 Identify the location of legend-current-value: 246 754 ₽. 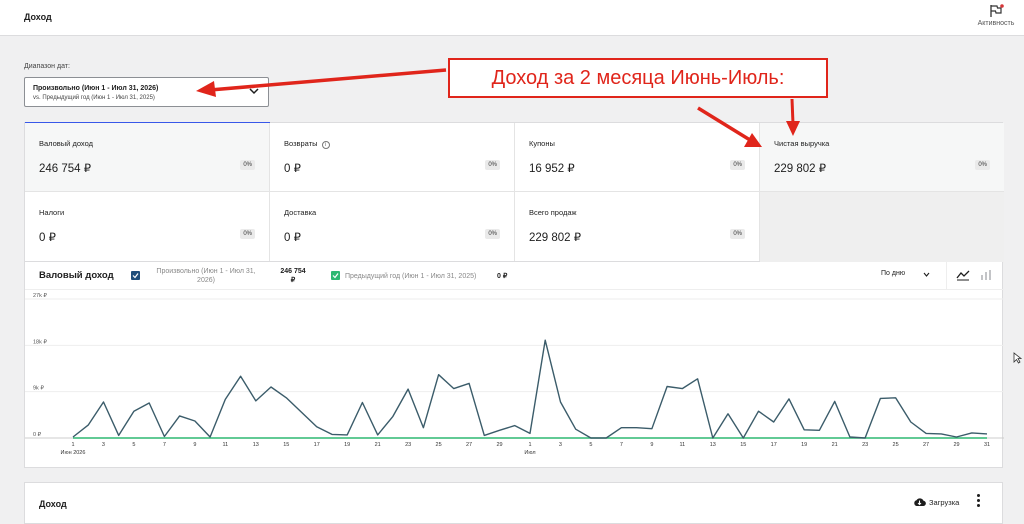
(293, 276).